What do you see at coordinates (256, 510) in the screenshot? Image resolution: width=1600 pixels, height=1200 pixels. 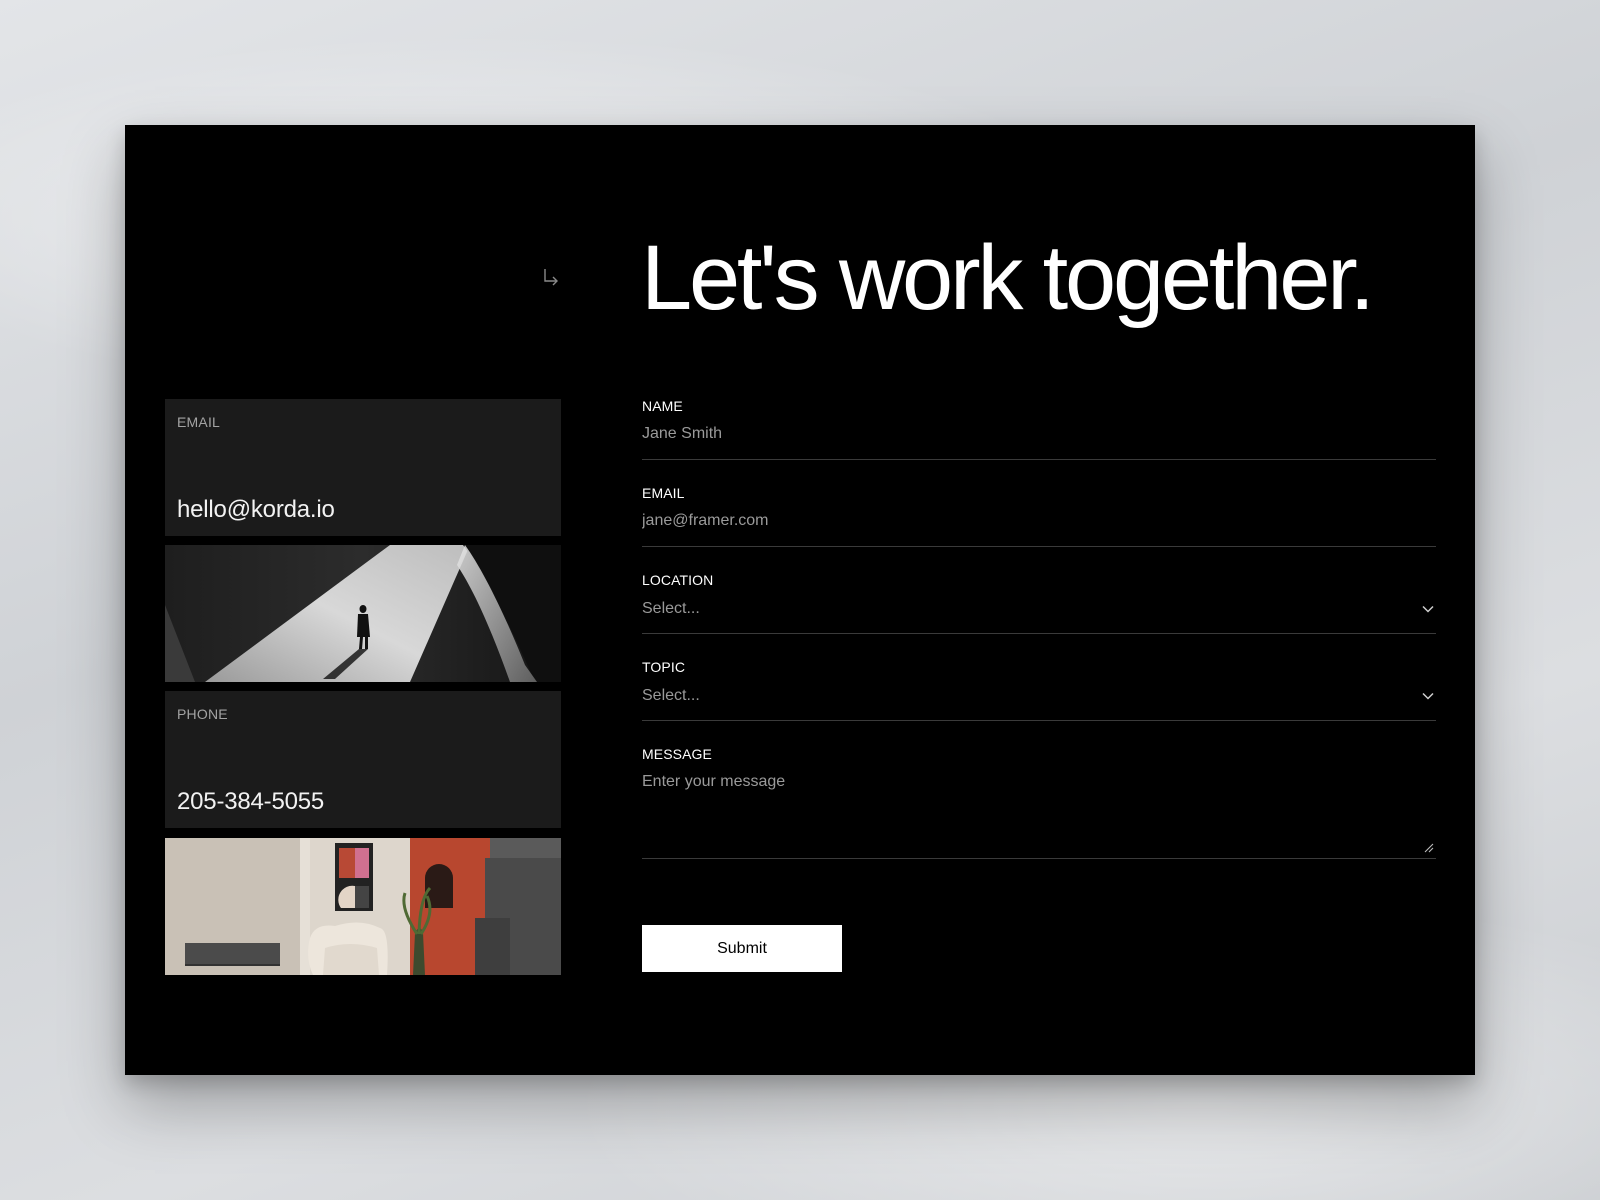 I see `email-card-value: hello@korda.io` at bounding box center [256, 510].